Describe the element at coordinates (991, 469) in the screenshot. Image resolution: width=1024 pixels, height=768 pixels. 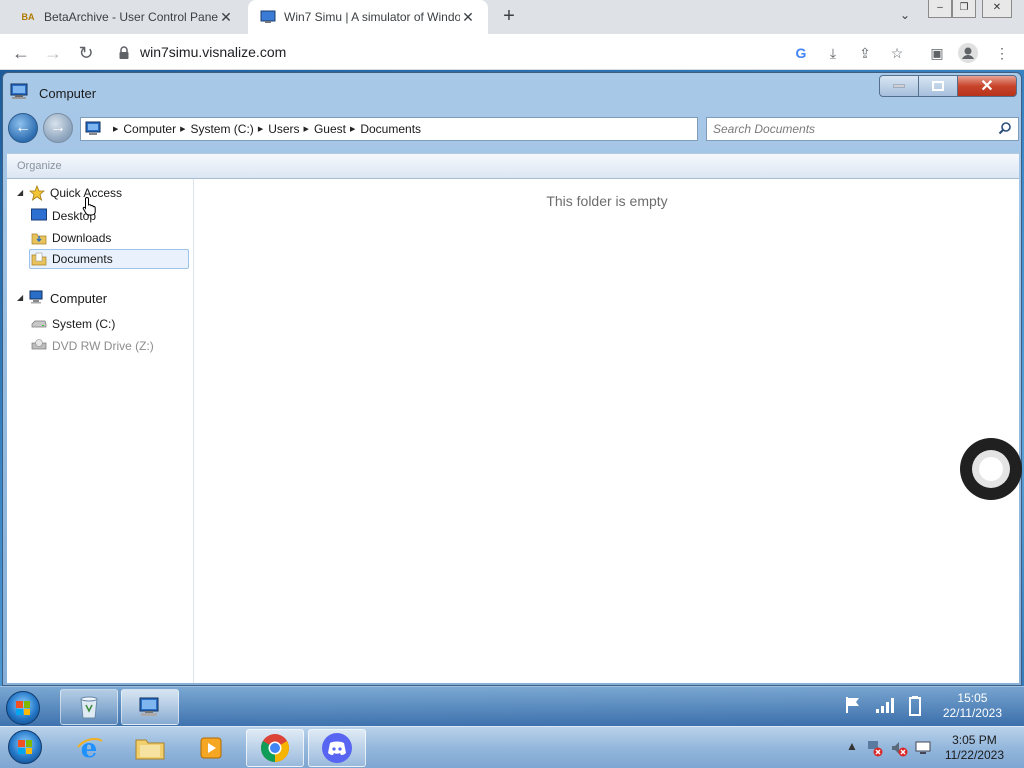
I see `loading-ring-icon` at that location.